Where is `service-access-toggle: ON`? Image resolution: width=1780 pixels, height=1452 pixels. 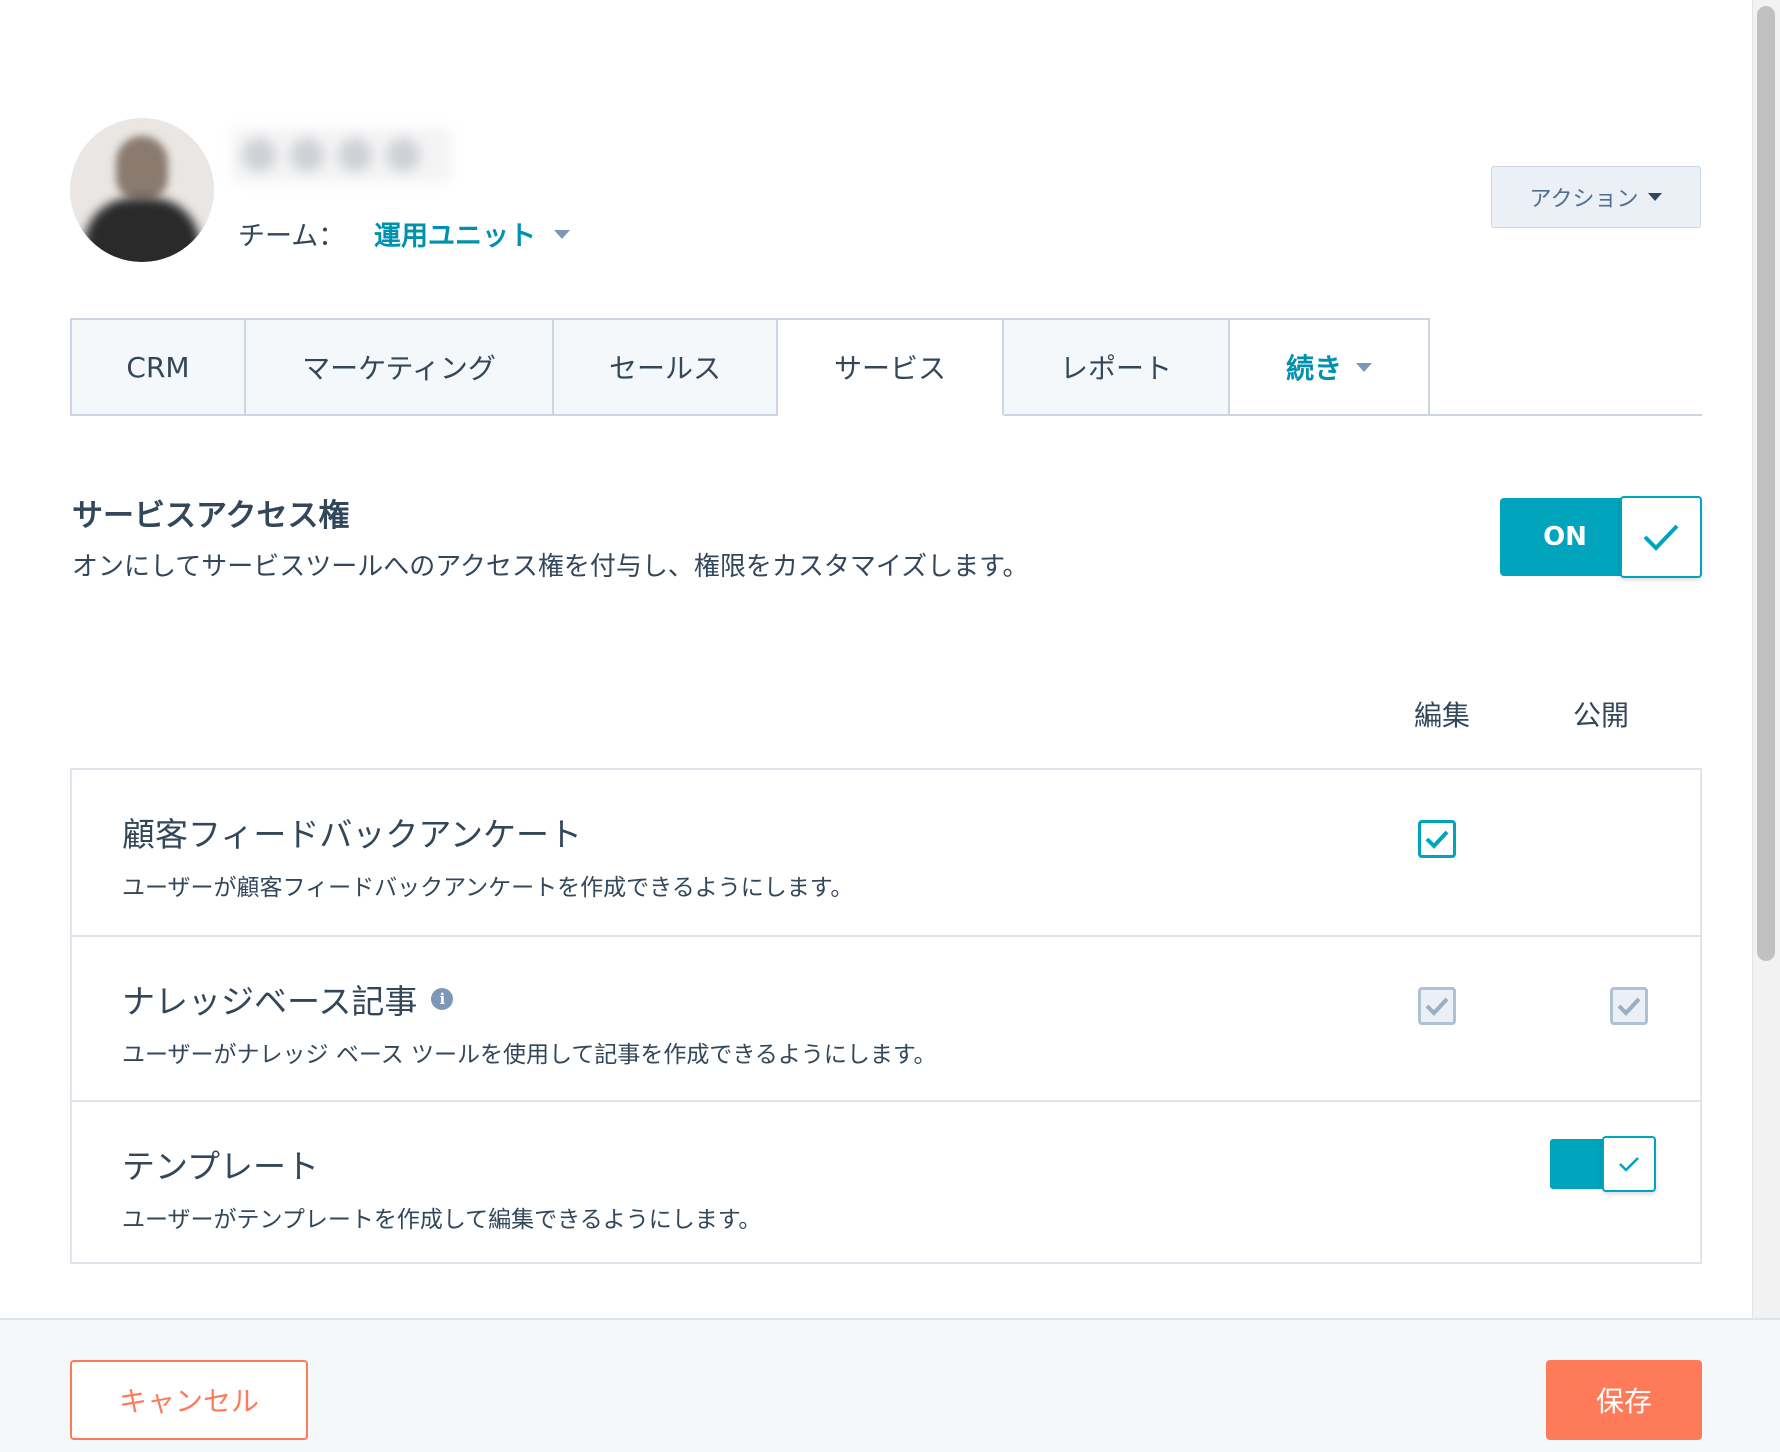 service-access-toggle: ON is located at coordinates (1601, 537).